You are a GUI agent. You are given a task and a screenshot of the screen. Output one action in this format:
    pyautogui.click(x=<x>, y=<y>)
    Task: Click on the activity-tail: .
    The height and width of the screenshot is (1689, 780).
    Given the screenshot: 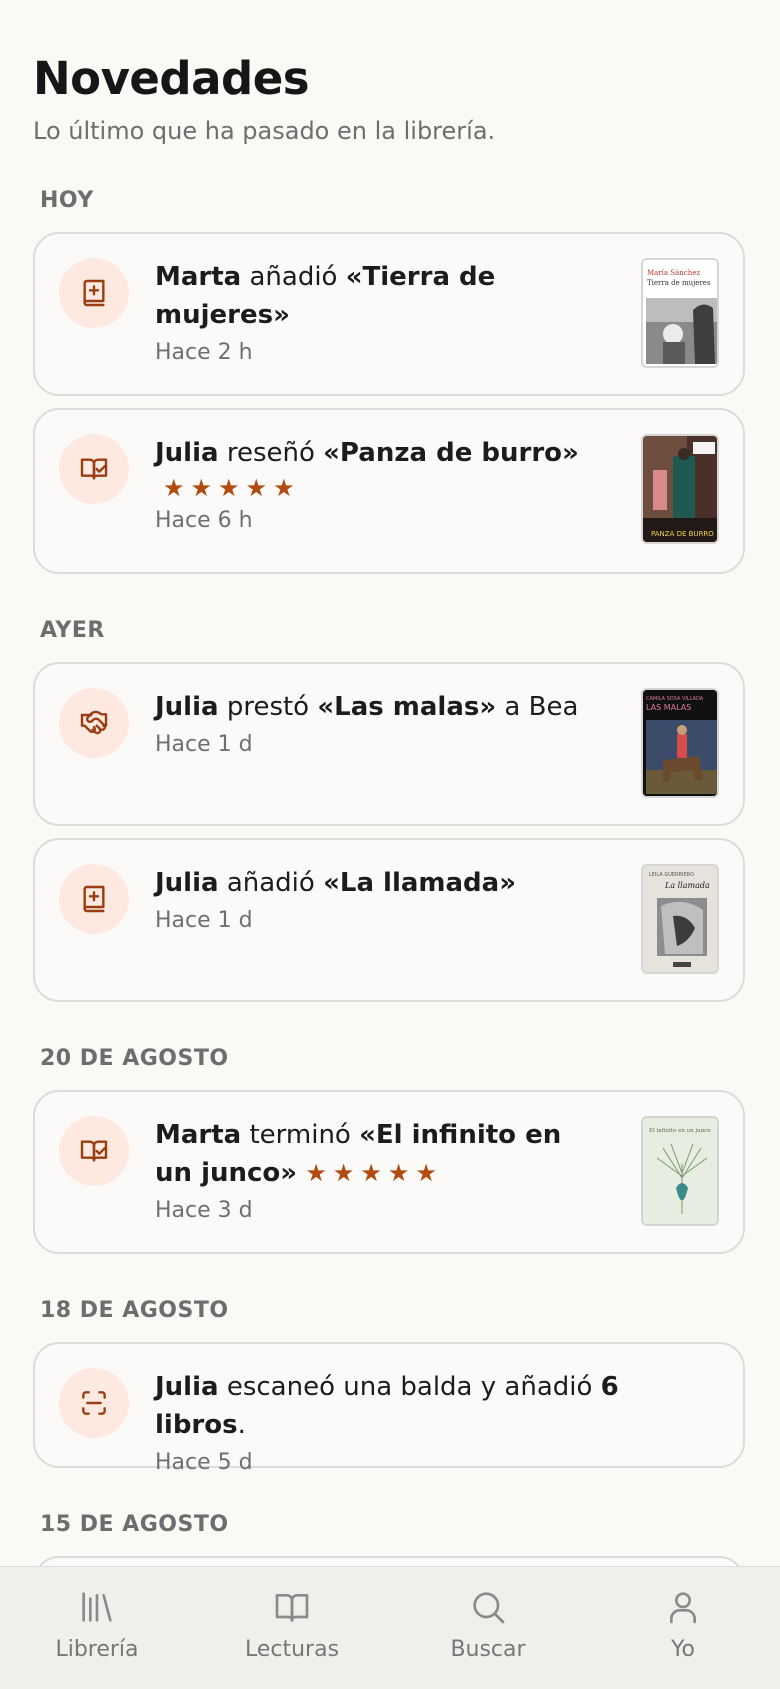 What is the action you would take?
    pyautogui.click(x=241, y=1425)
    